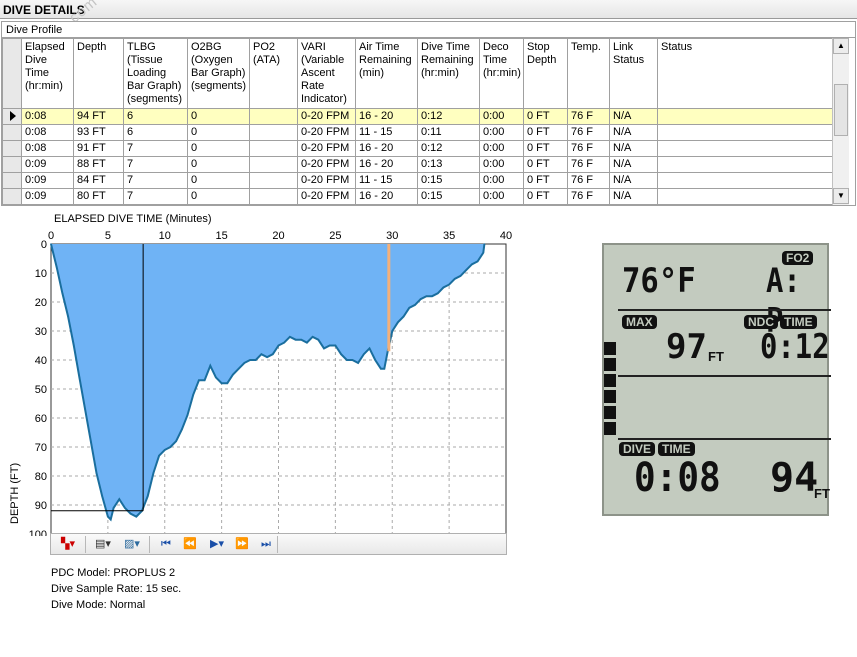 The width and height of the screenshot is (857, 657). What do you see at coordinates (589, 73) in the screenshot?
I see `column-header: Temp.` at bounding box center [589, 73].